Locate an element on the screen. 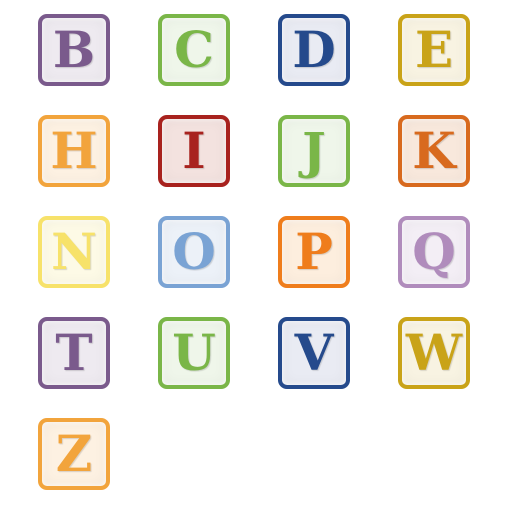 This screenshot has width=512, height=512. block-letter: Z is located at coordinates (74, 453).